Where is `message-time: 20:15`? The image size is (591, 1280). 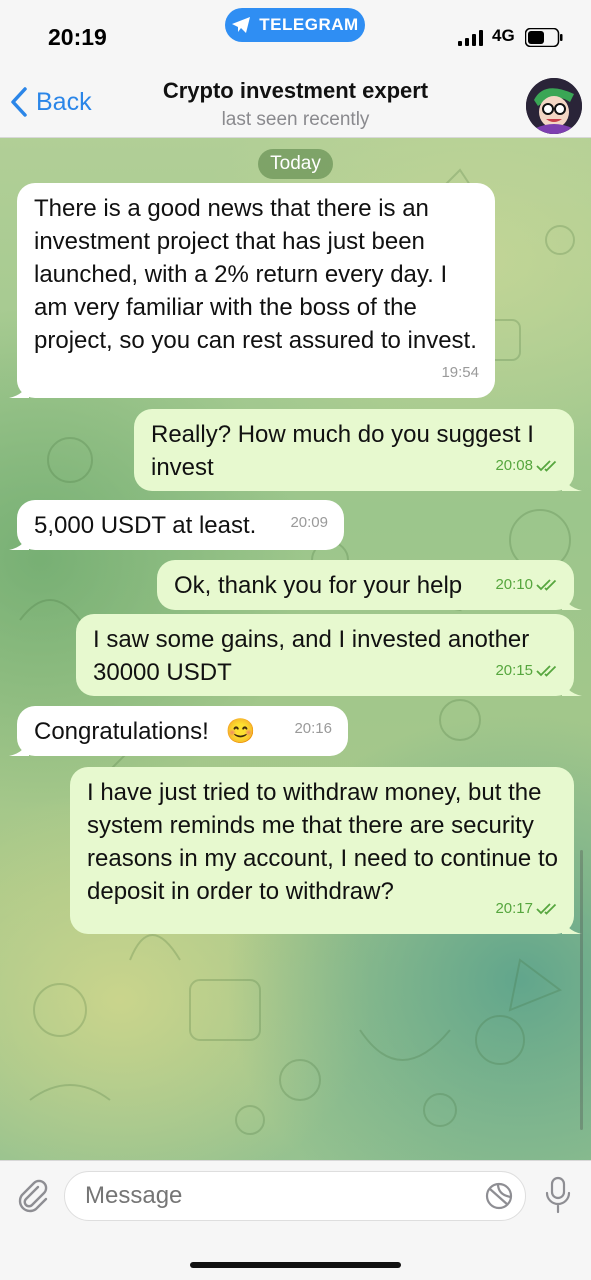
message-time: 20:15 is located at coordinates (514, 670).